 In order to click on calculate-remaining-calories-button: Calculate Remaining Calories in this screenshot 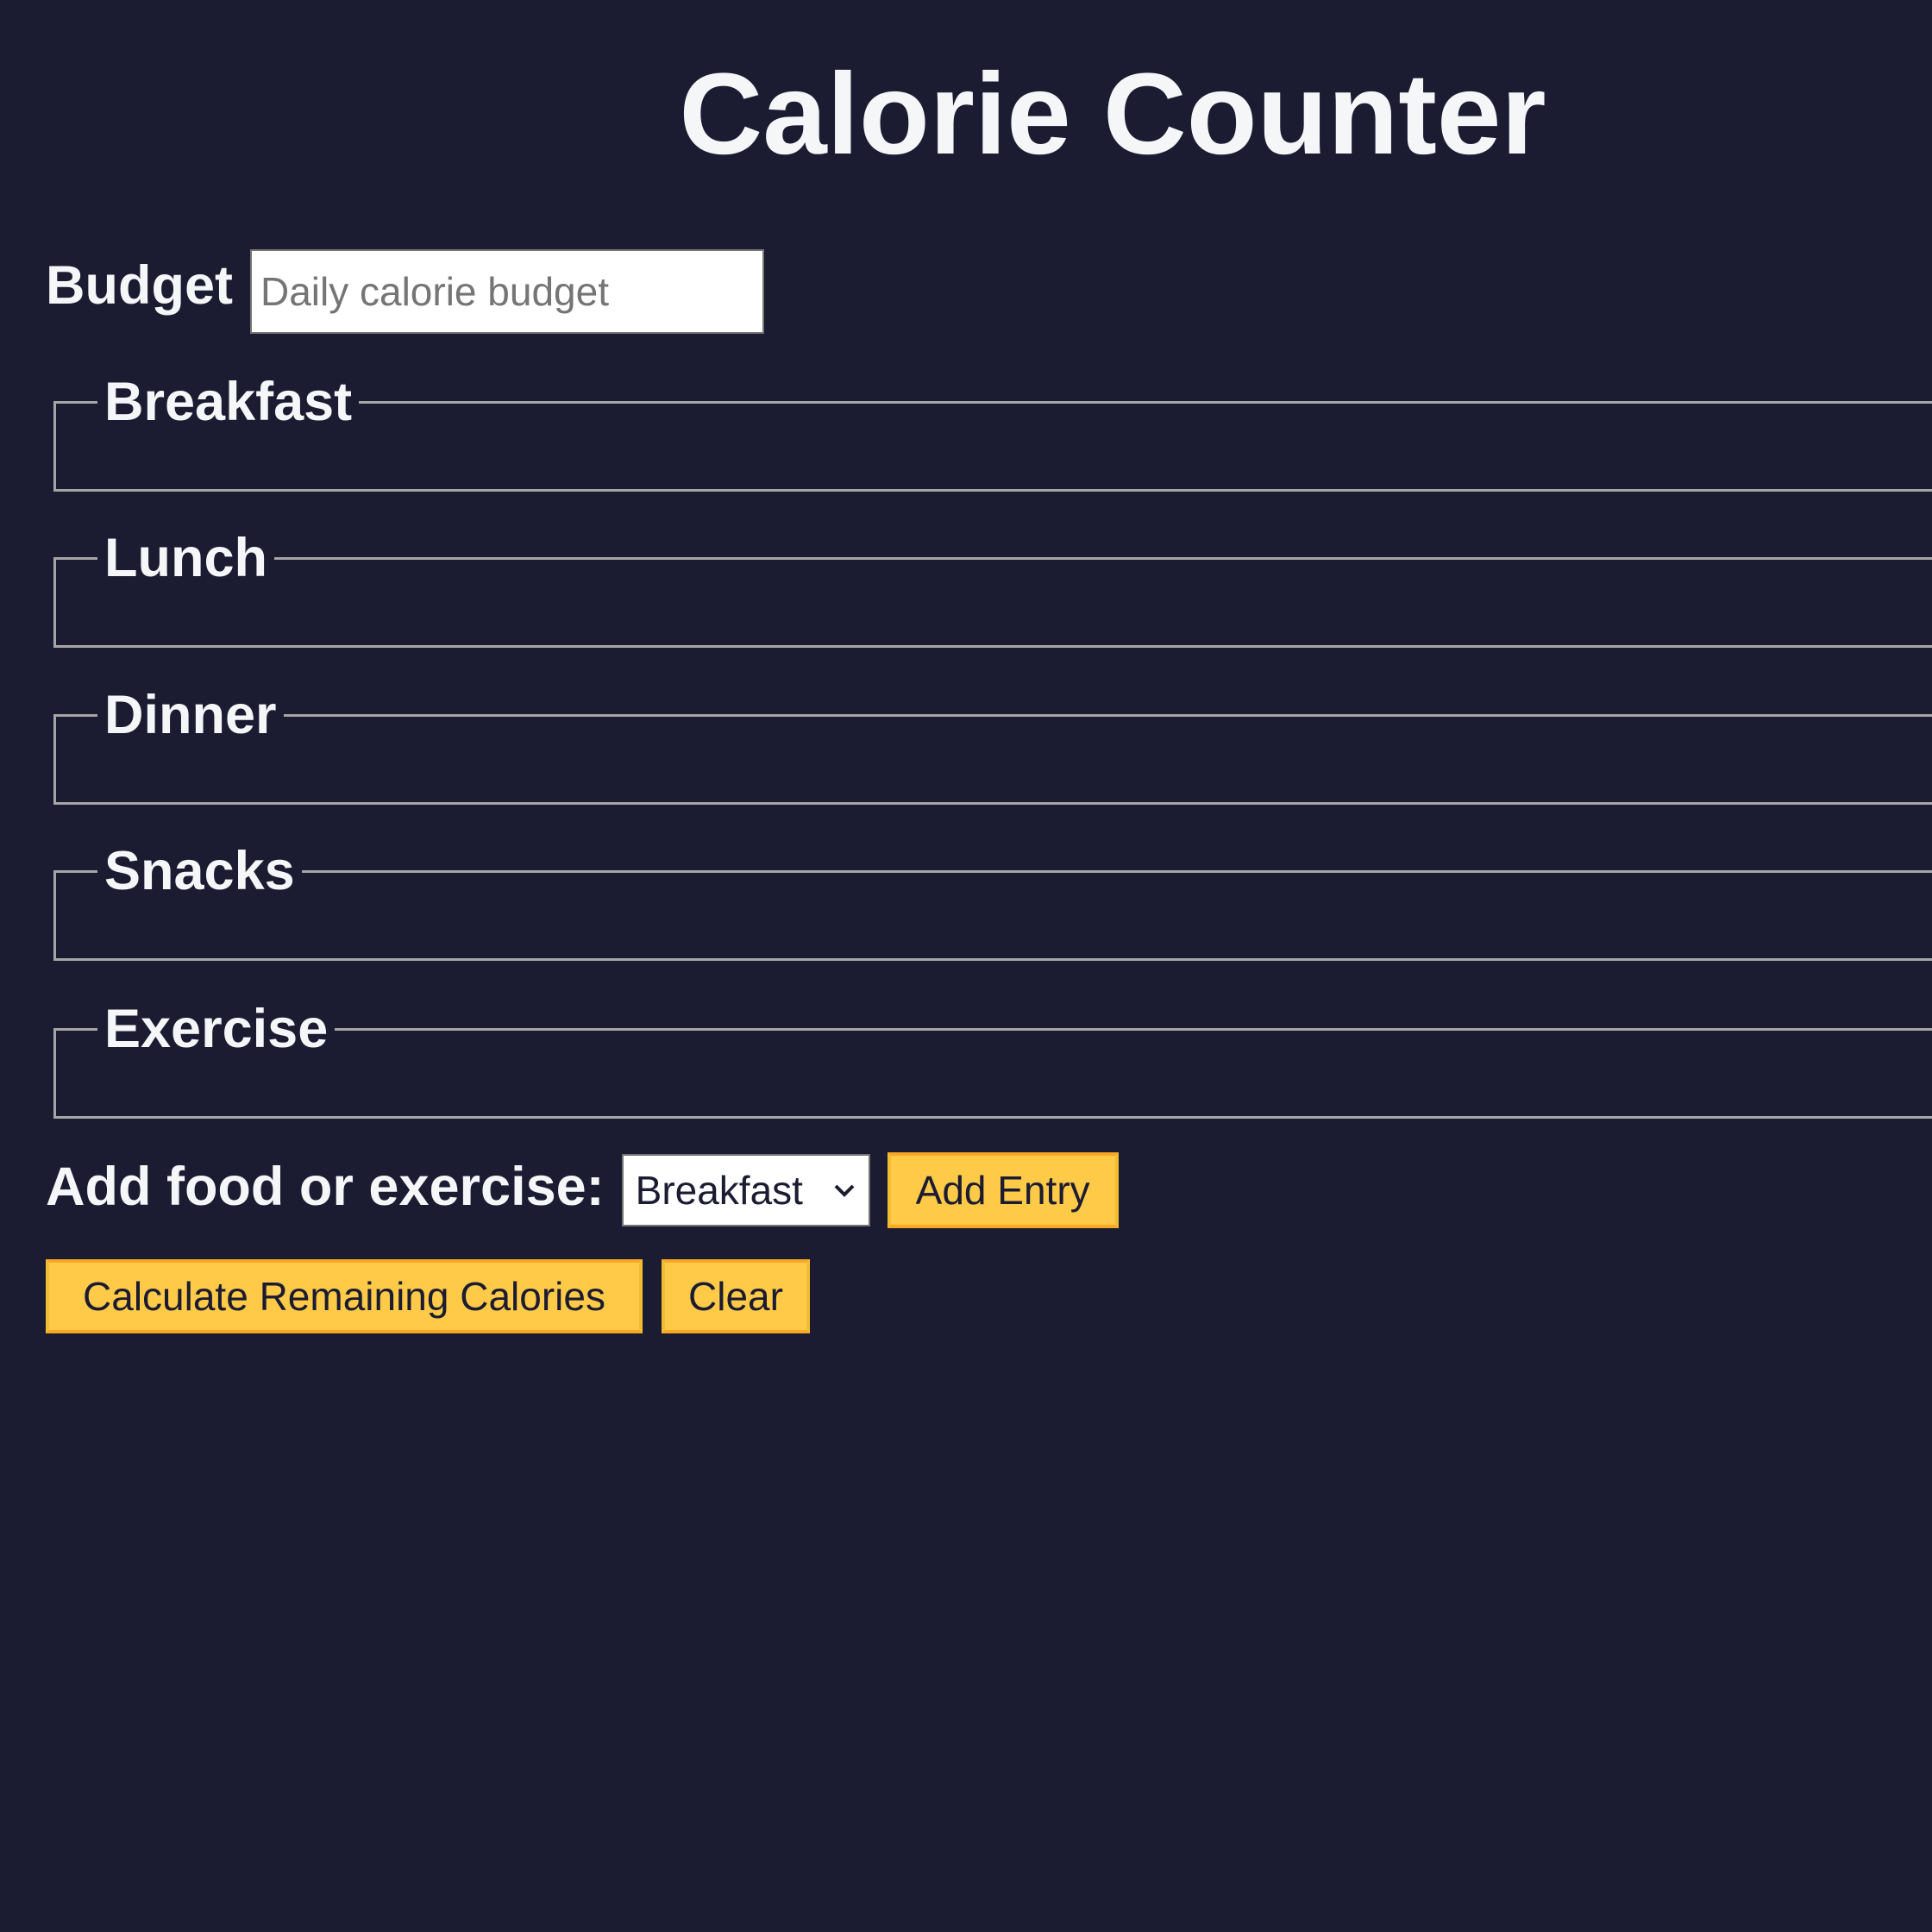, I will do `click(345, 1296)`.